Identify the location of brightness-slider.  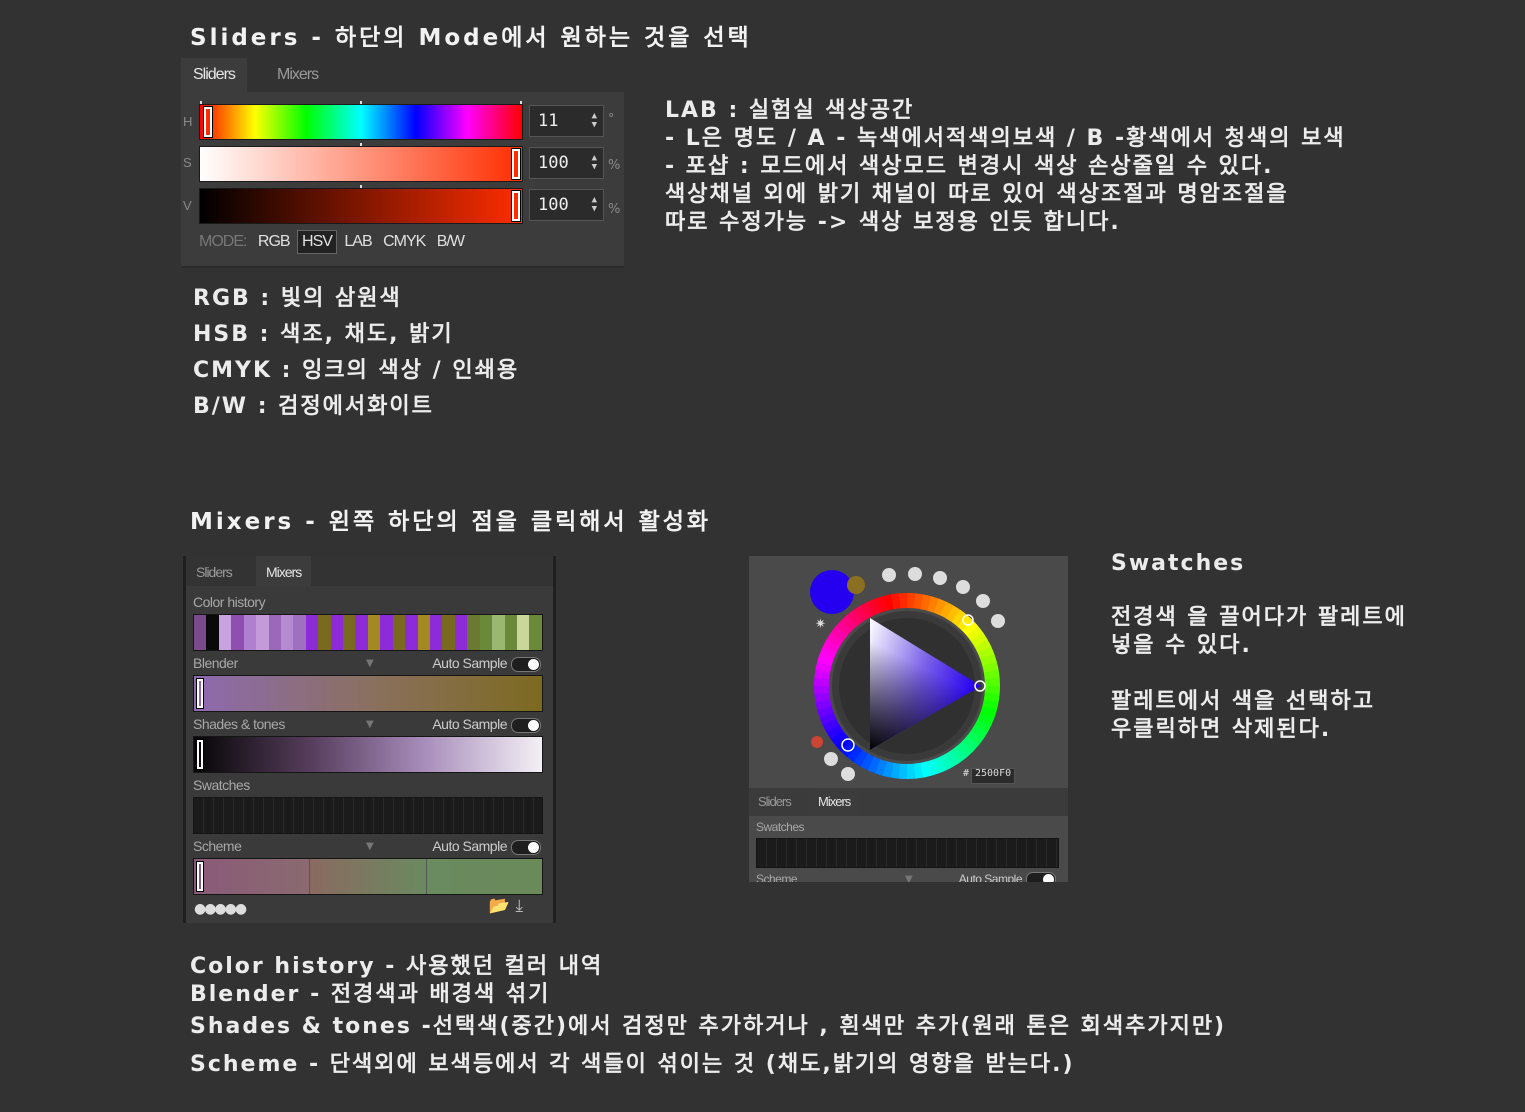
(361, 204).